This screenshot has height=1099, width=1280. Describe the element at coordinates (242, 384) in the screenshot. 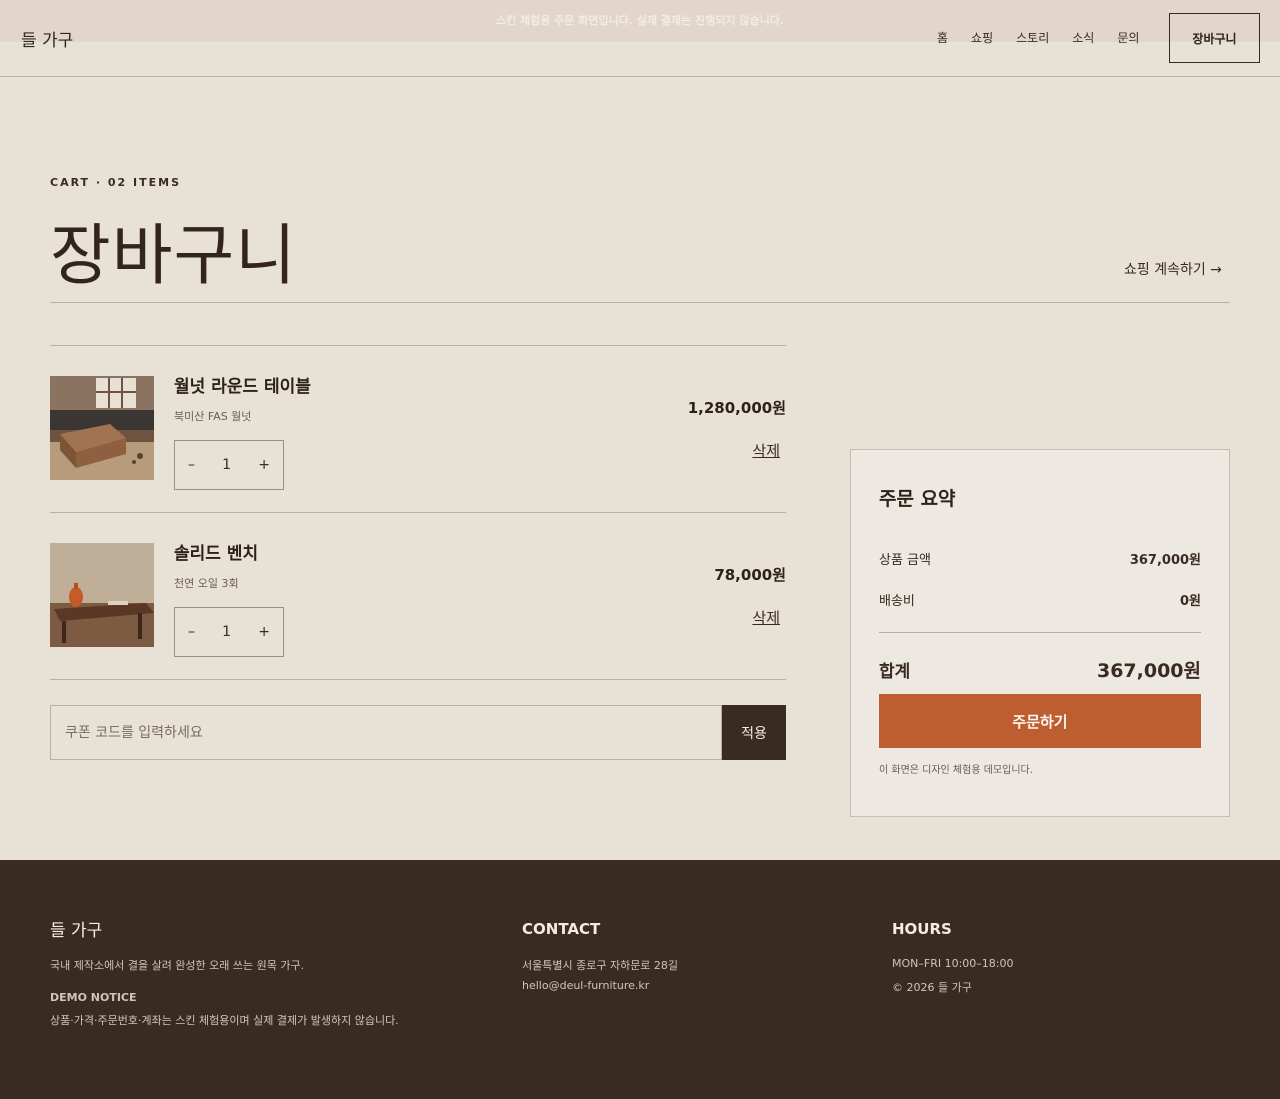

I see `cart-item-name: 월넛 라운드 테이블` at that location.